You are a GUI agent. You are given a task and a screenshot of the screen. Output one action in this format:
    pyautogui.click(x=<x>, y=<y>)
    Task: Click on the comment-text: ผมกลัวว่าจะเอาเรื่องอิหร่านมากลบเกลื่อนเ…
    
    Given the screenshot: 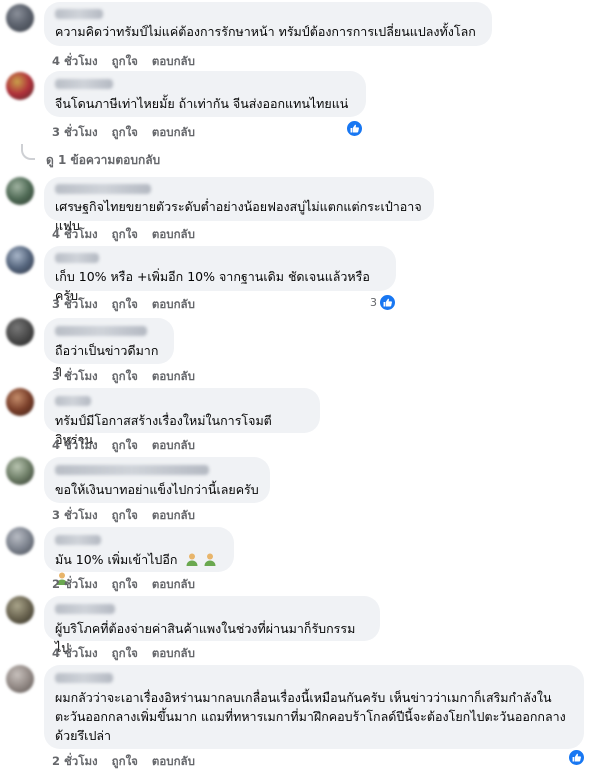 What is the action you would take?
    pyautogui.click(x=310, y=716)
    